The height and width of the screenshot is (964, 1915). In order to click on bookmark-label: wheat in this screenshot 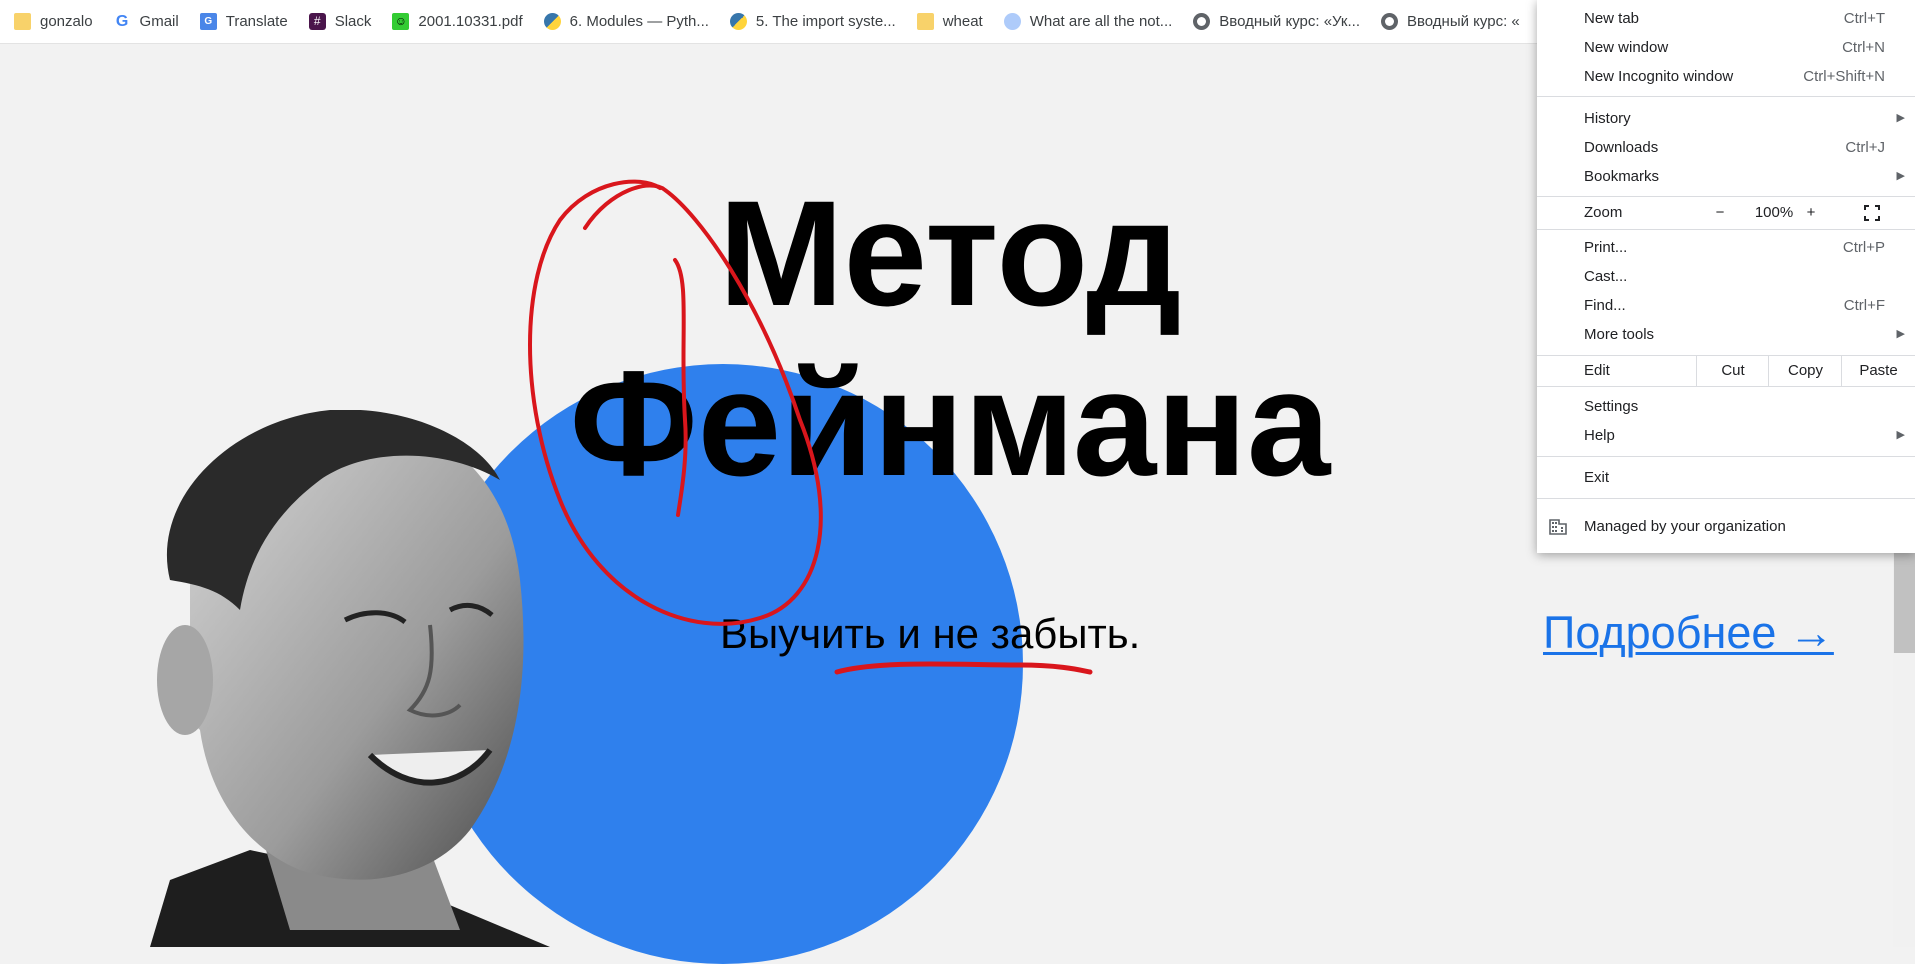, I will do `click(962, 21)`.